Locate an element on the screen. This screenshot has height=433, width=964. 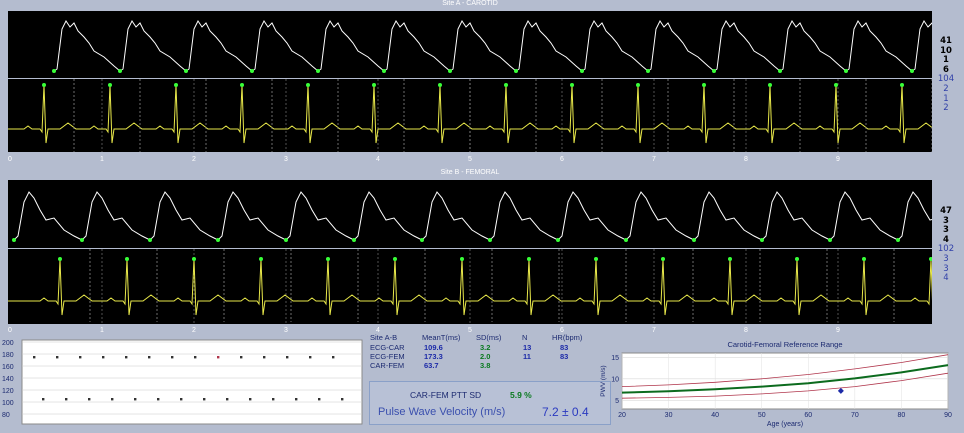
ref-y-label: PWV (m/s) is located at coordinates (603, 380).